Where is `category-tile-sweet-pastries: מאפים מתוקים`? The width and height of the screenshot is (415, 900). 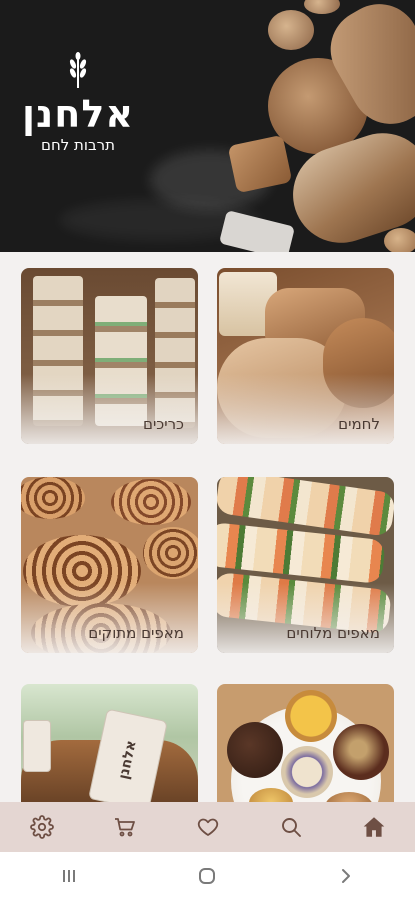 category-tile-sweet-pastries: מאפים מתוקים is located at coordinates (109, 565).